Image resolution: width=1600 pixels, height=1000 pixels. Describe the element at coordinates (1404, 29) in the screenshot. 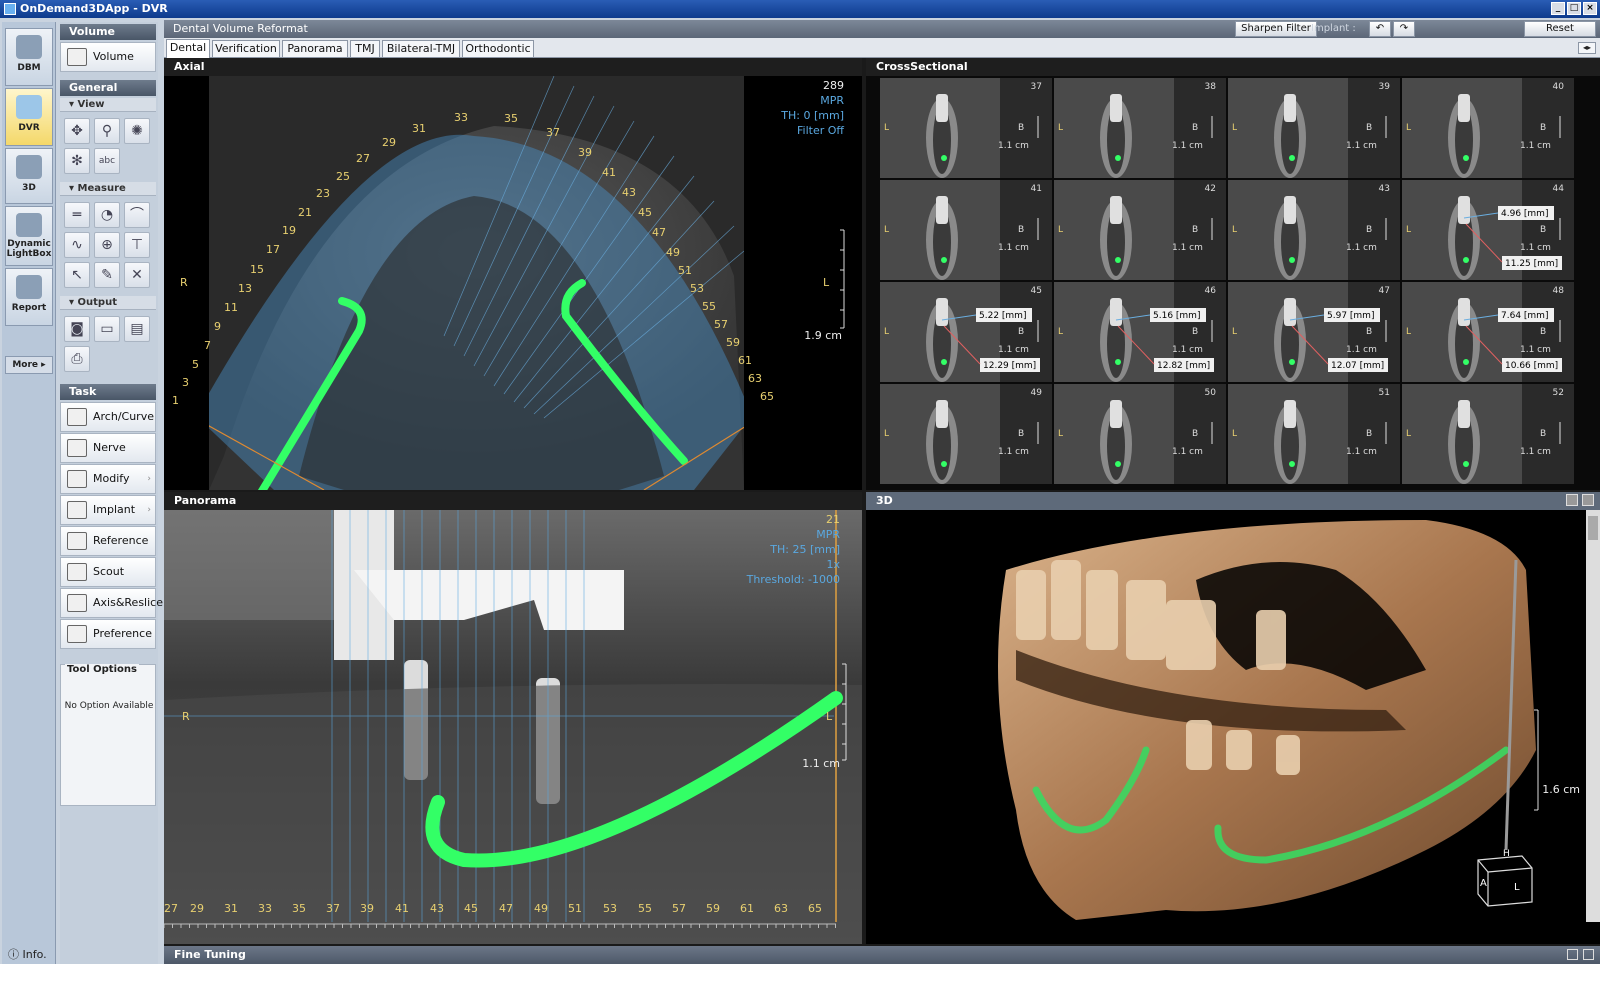

I see `redo-icon: ↷` at that location.